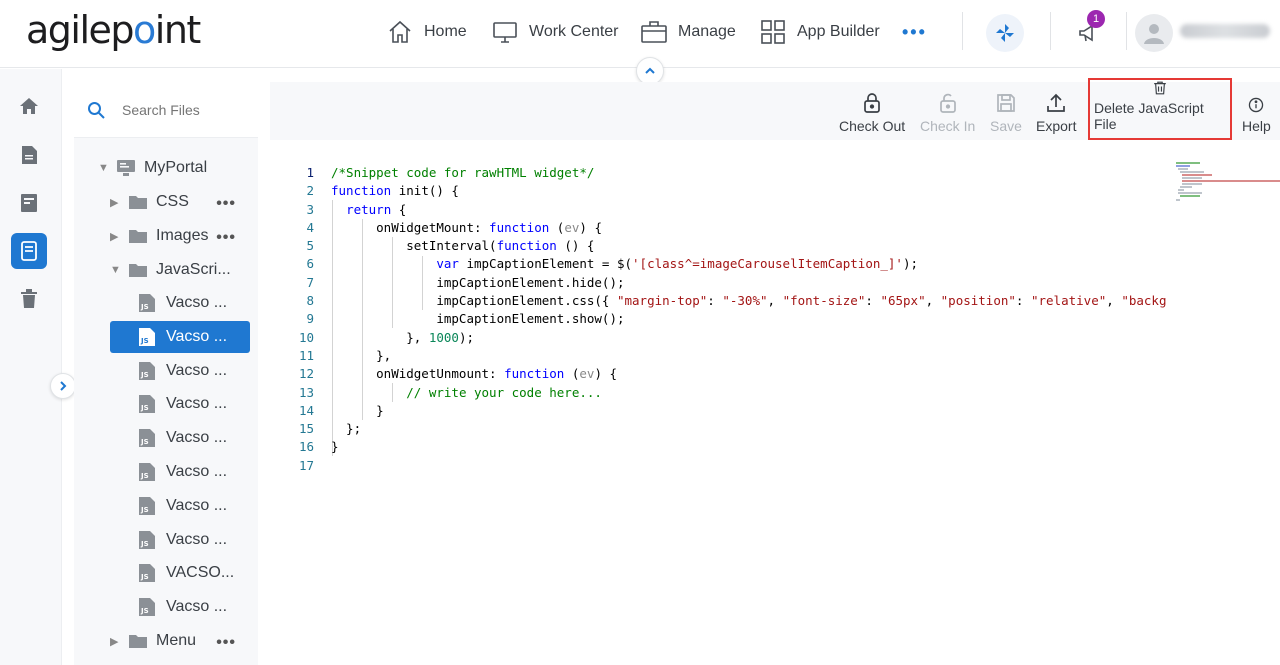 The image size is (1280, 665). I want to click on code-token: "backgr, so click(1144, 301).